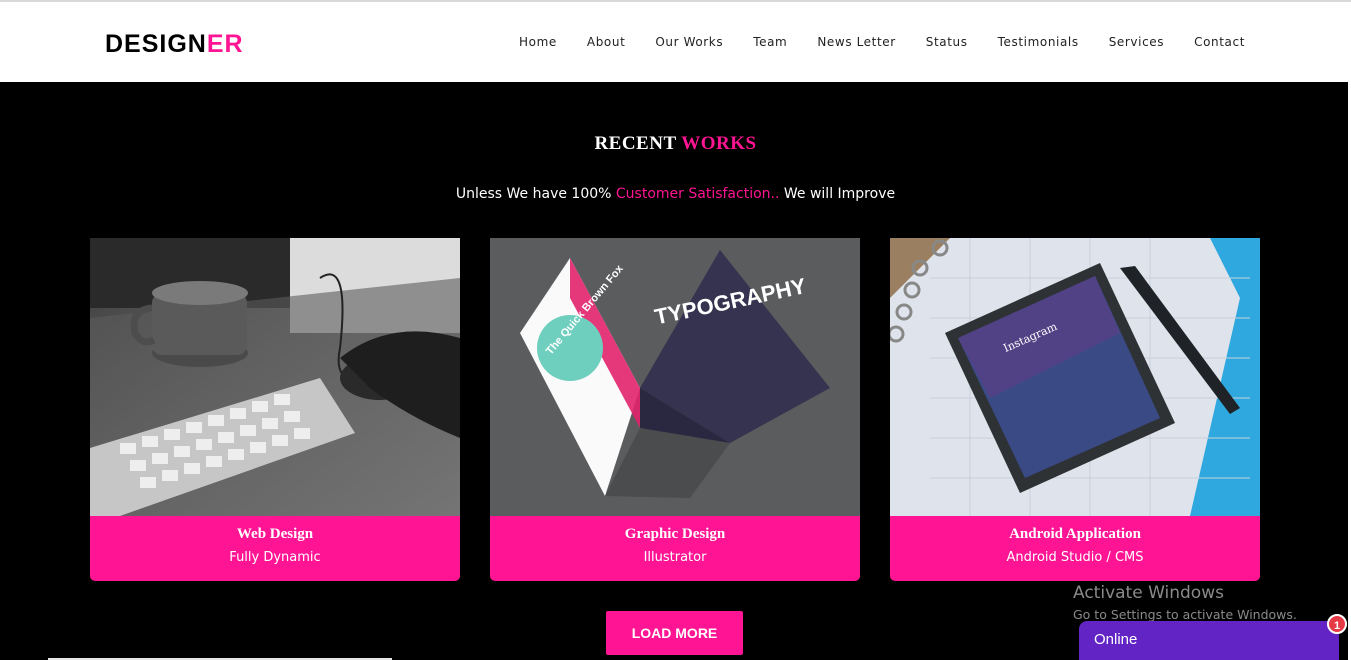 This screenshot has width=1351, height=660. Describe the element at coordinates (1075, 377) in the screenshot. I see `phone-notebook-image: Instagram` at that location.